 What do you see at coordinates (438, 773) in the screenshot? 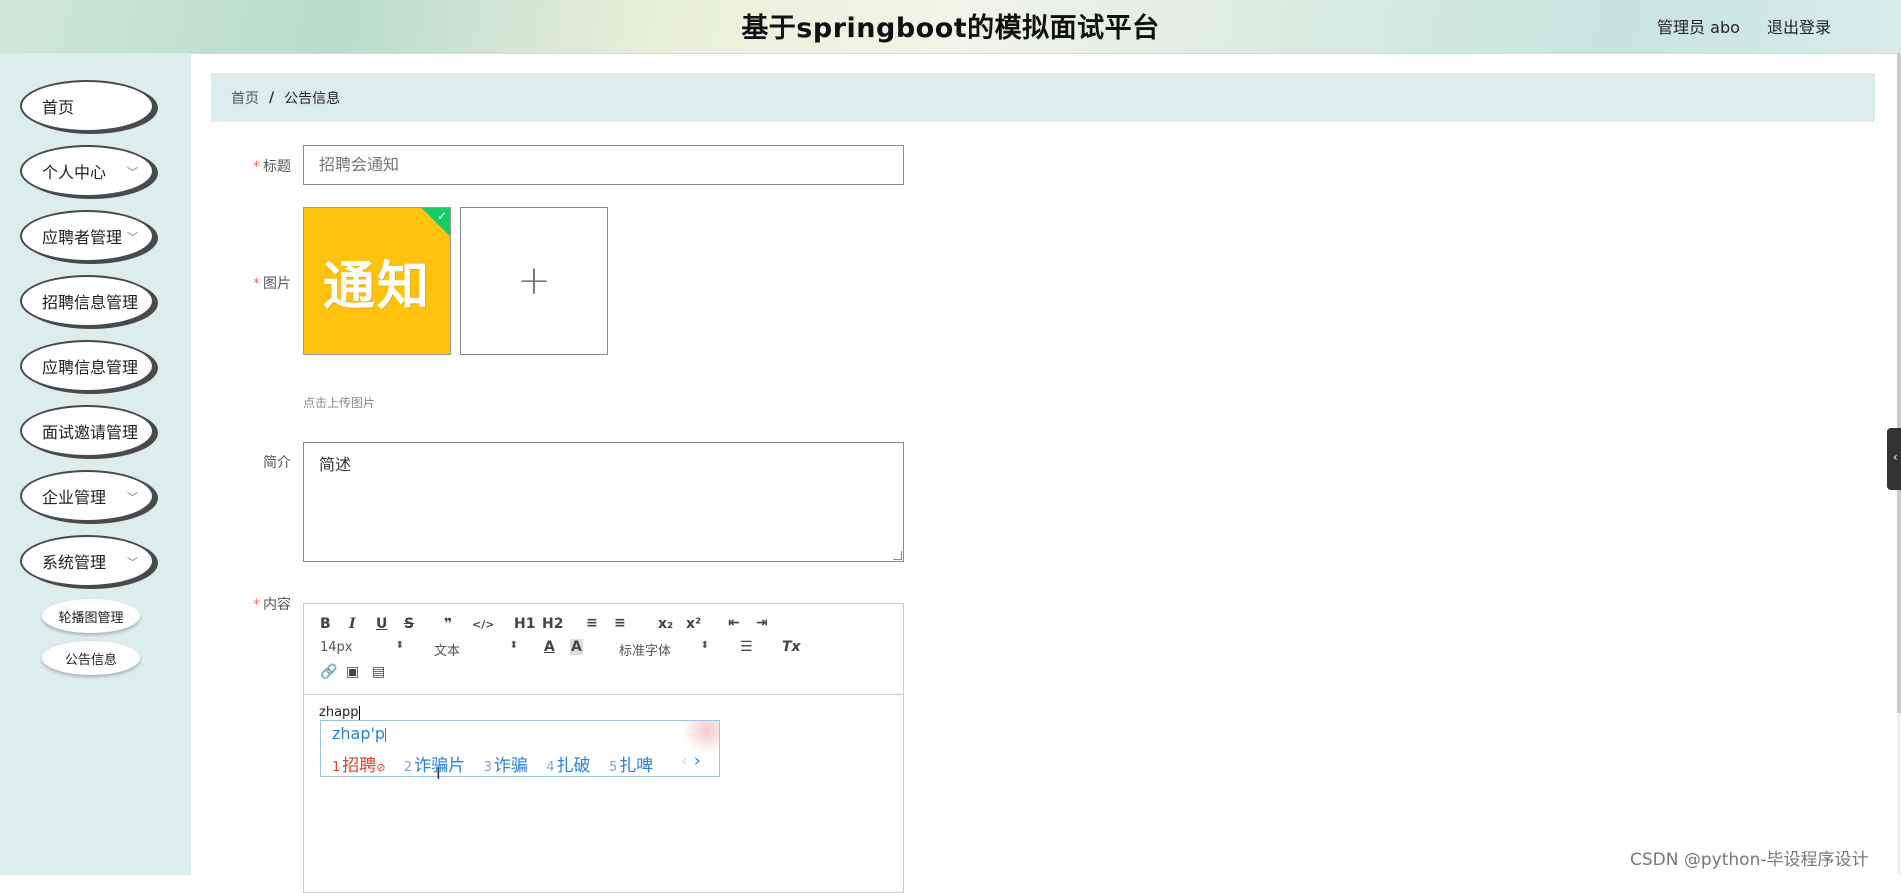
I see `text-cursor-icon: I` at bounding box center [438, 773].